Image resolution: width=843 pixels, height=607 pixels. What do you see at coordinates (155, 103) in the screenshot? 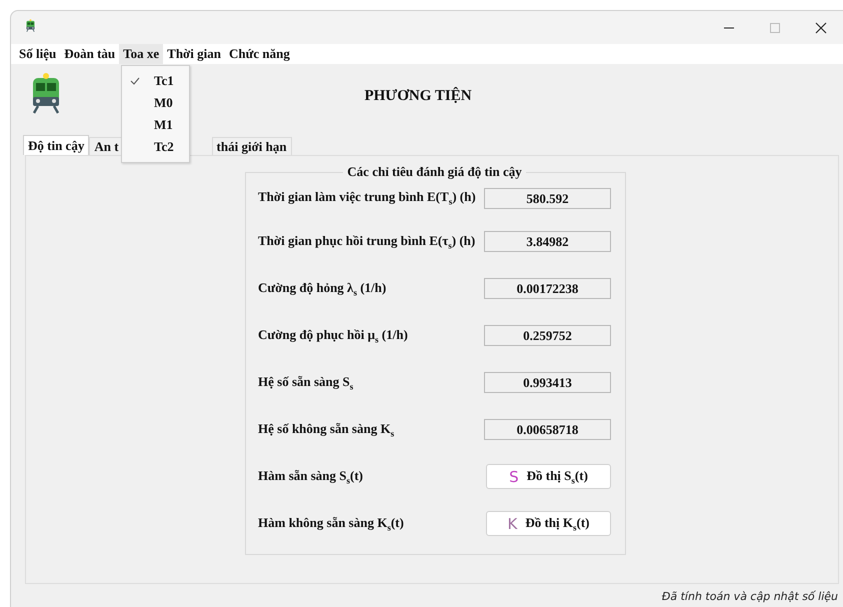
I see `menu-item: M0` at bounding box center [155, 103].